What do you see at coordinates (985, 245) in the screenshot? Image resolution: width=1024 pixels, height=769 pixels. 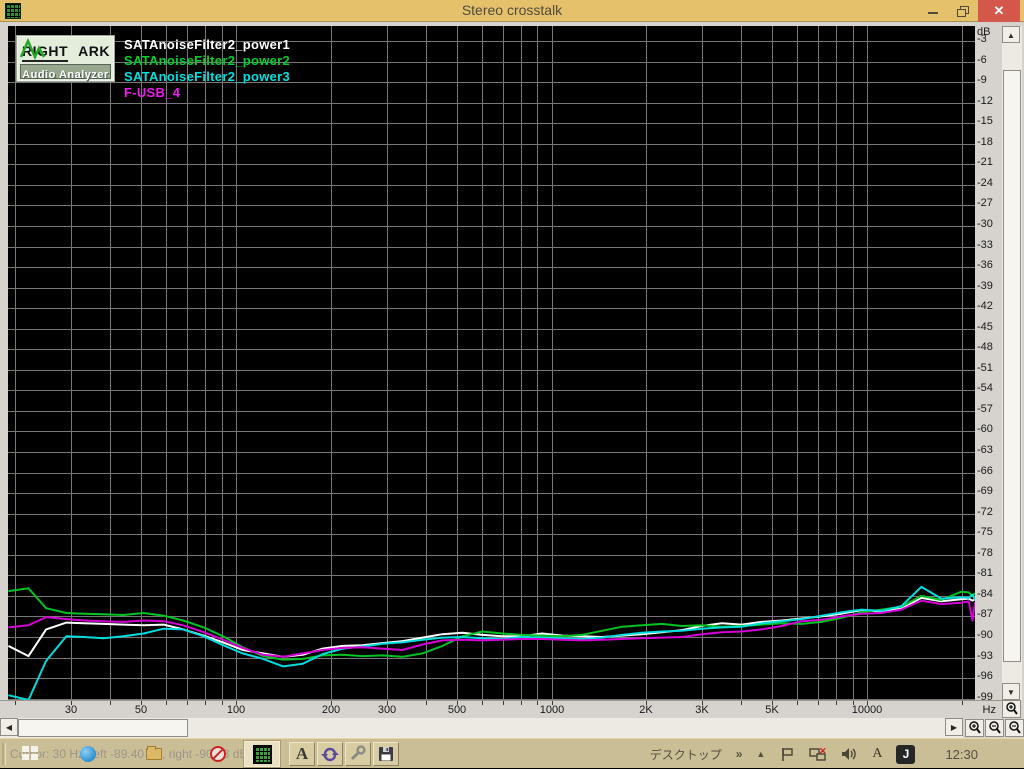 I see `db-tick-label: -33` at bounding box center [985, 245].